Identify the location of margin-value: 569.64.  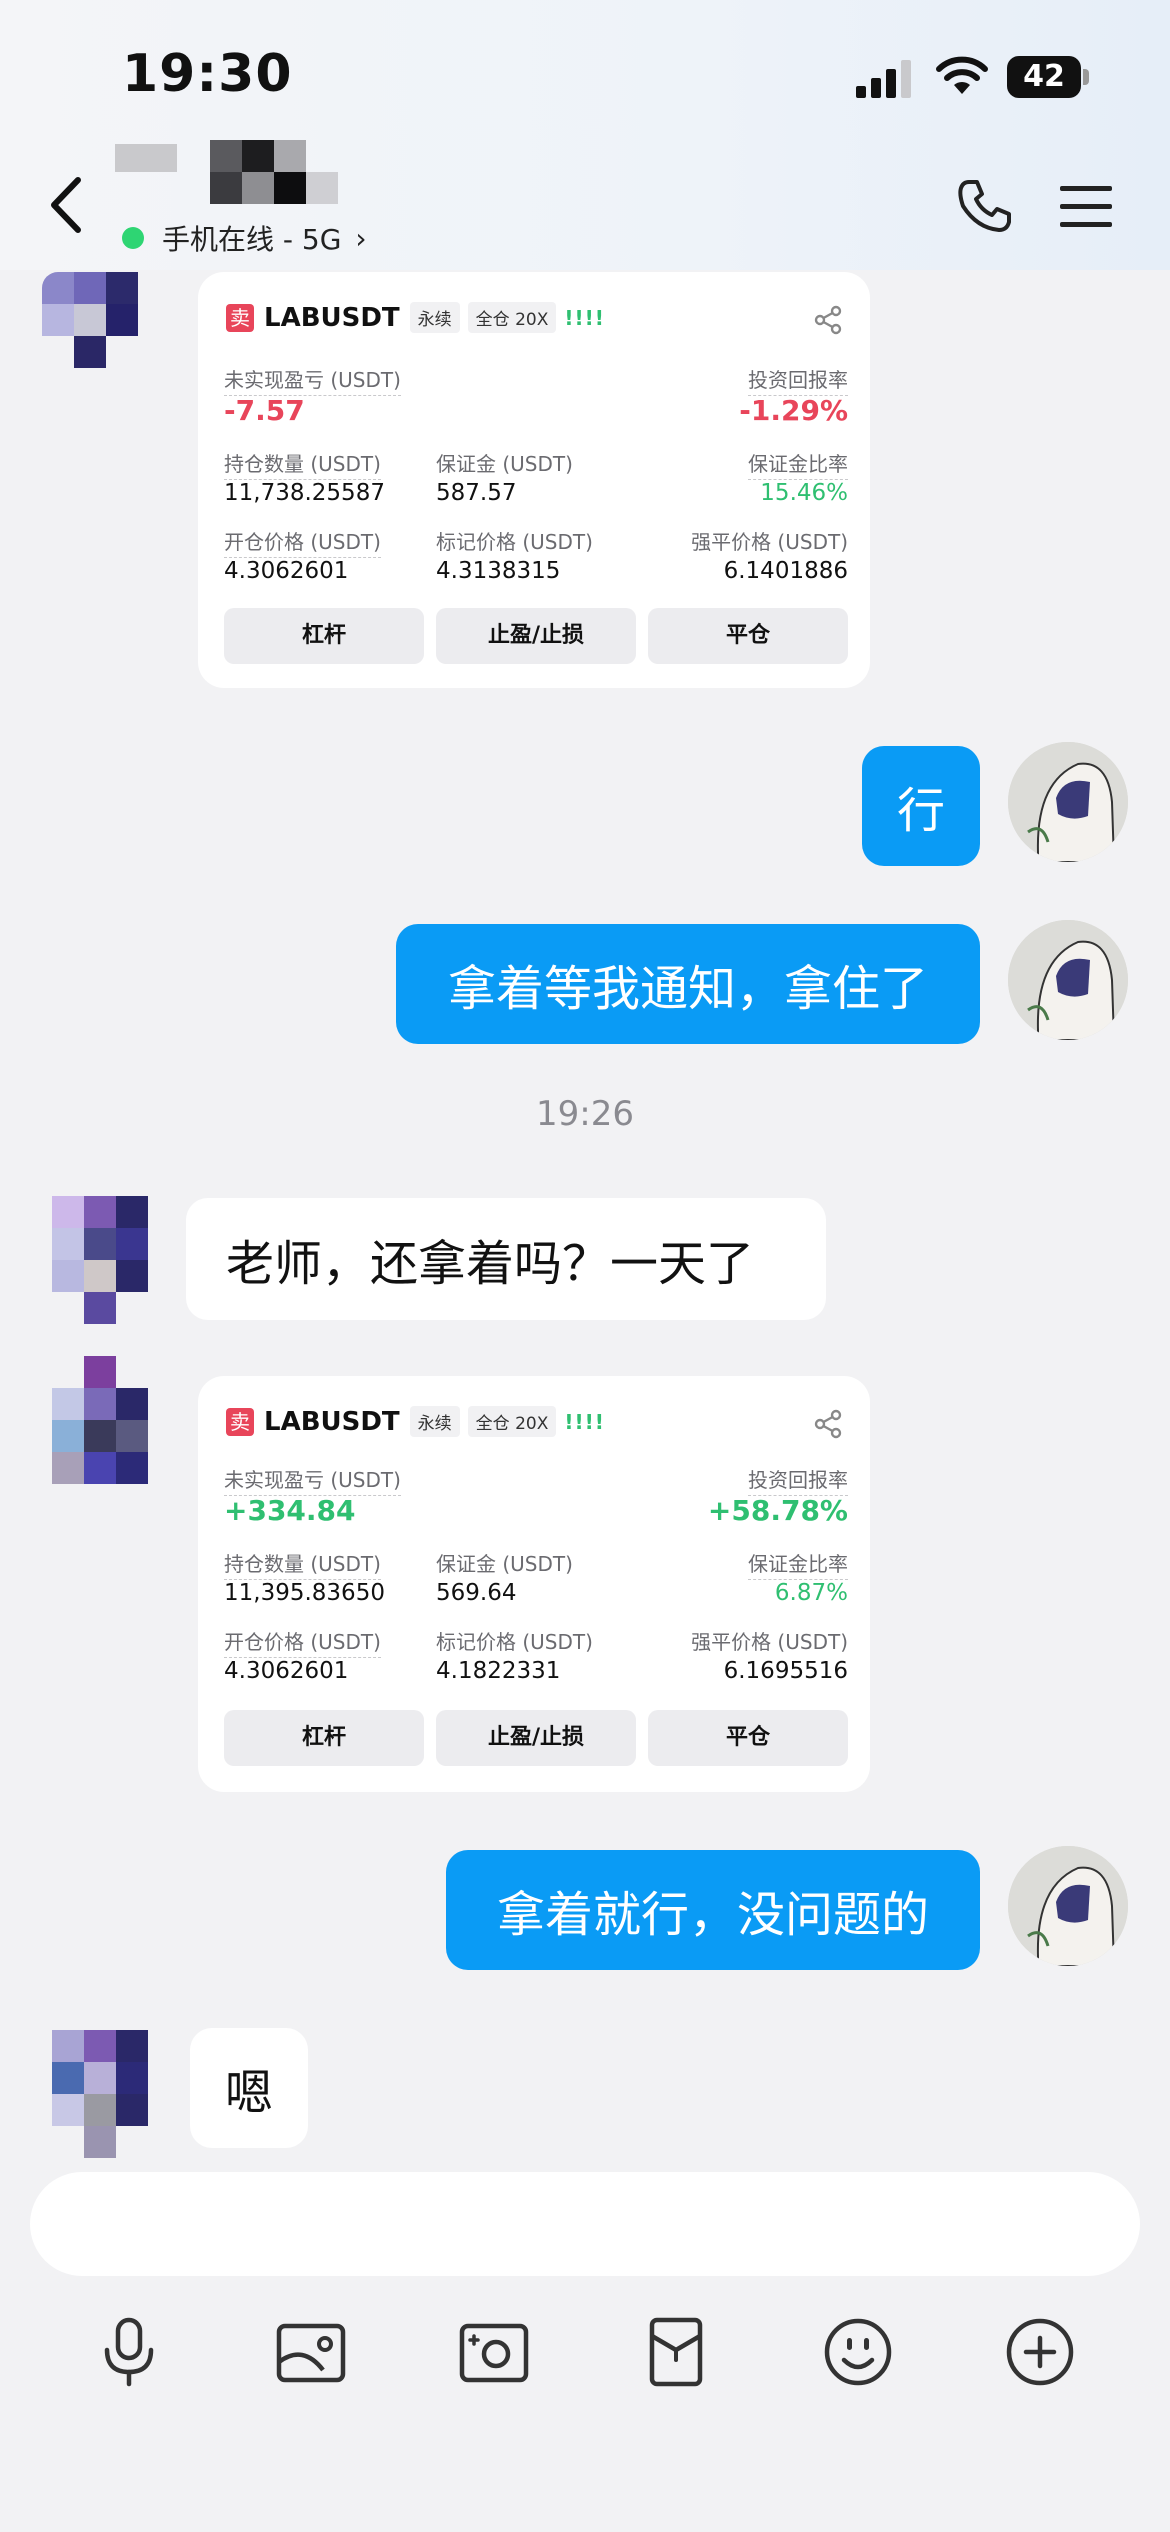
(476, 1593).